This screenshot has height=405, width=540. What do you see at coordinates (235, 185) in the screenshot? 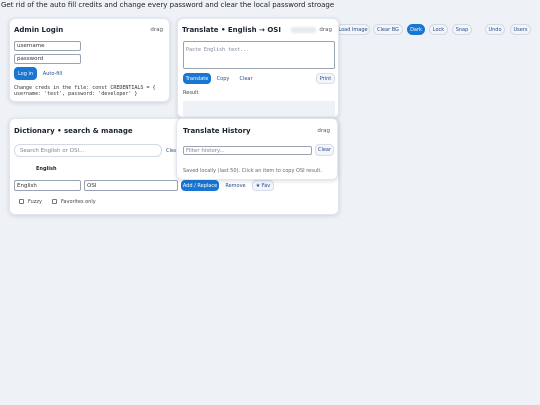
I see `remove-button: Remove` at bounding box center [235, 185].